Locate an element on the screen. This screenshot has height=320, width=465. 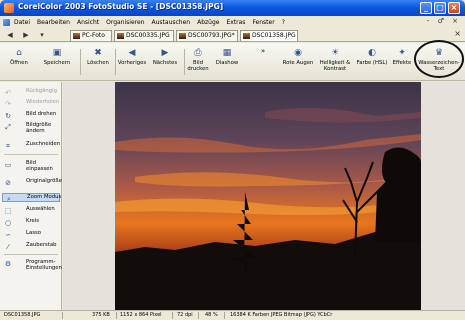
select-button: ⬚ Auswählen is located at coordinates (31, 210).